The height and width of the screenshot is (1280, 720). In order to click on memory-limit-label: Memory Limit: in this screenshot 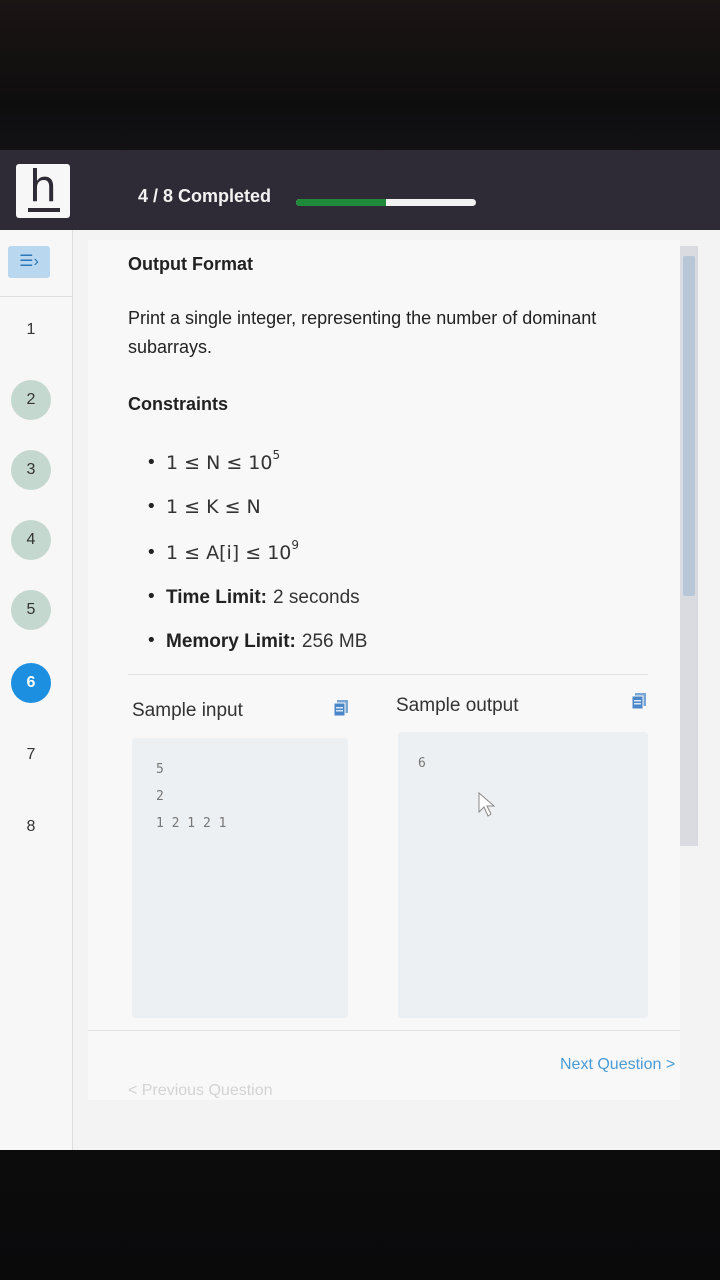, I will do `click(231, 641)`.